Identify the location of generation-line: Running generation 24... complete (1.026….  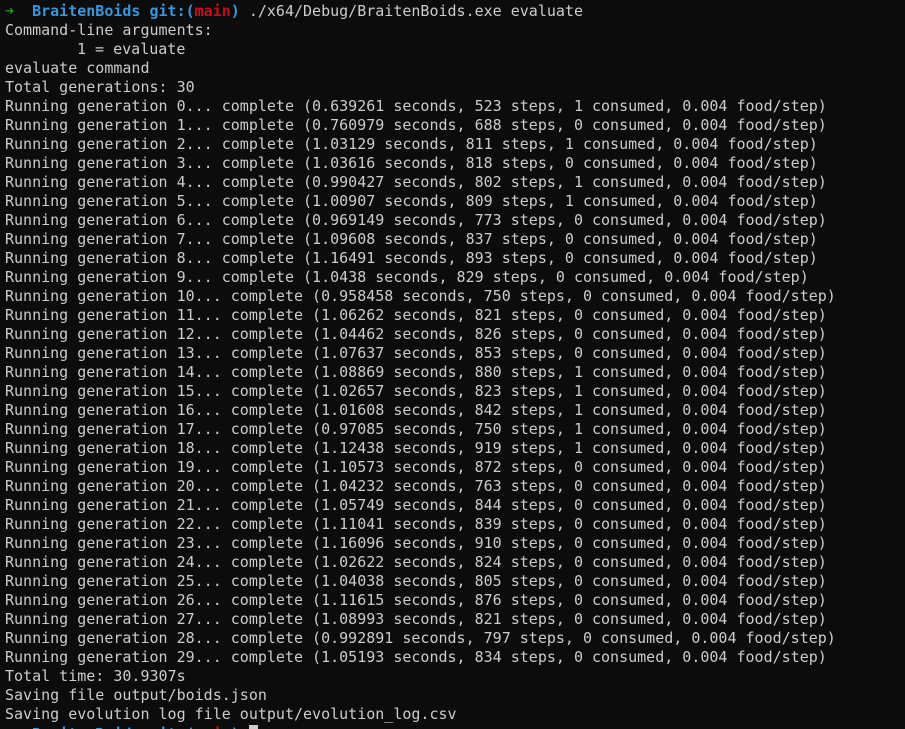
(416, 562).